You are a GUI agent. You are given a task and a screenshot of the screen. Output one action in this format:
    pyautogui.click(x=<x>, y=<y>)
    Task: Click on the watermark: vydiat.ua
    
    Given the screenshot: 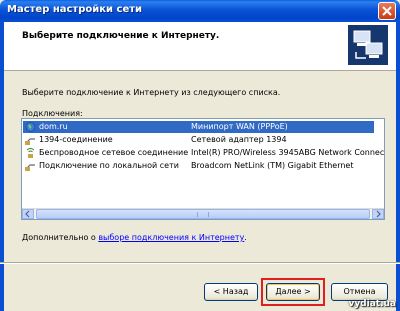 What is the action you would take?
    pyautogui.click(x=372, y=304)
    